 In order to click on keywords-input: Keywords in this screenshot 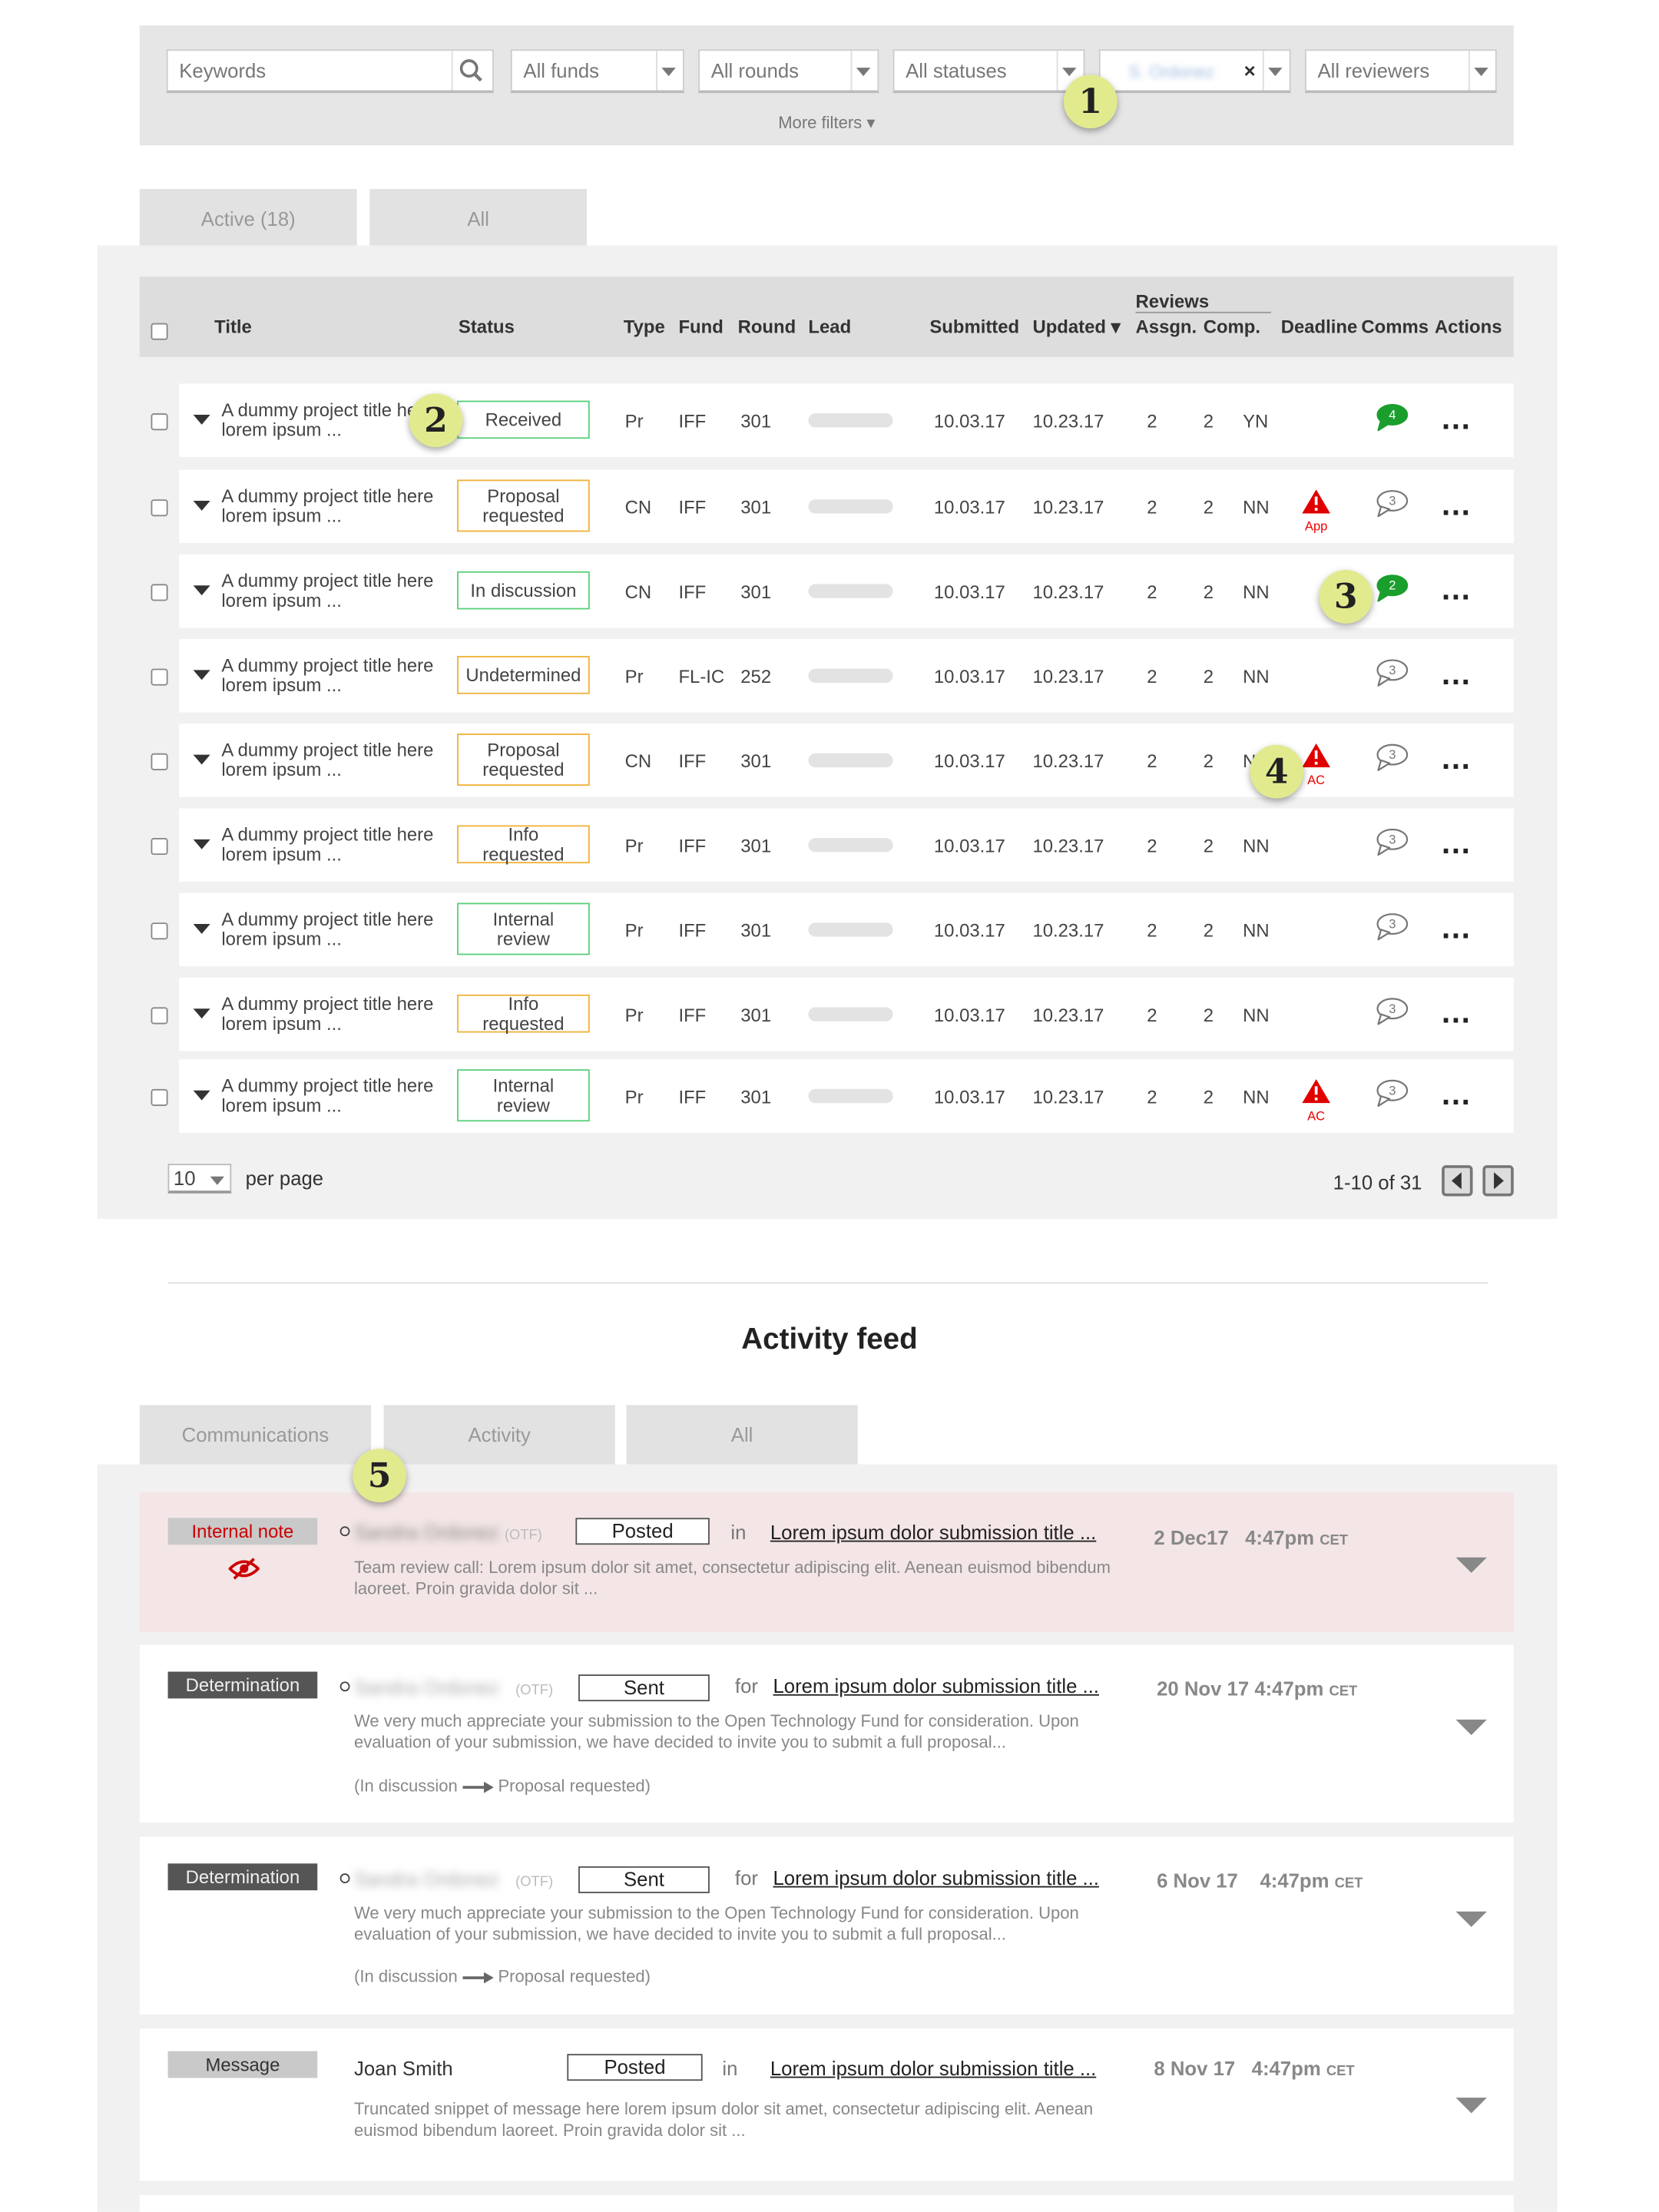, I will do `click(330, 71)`.